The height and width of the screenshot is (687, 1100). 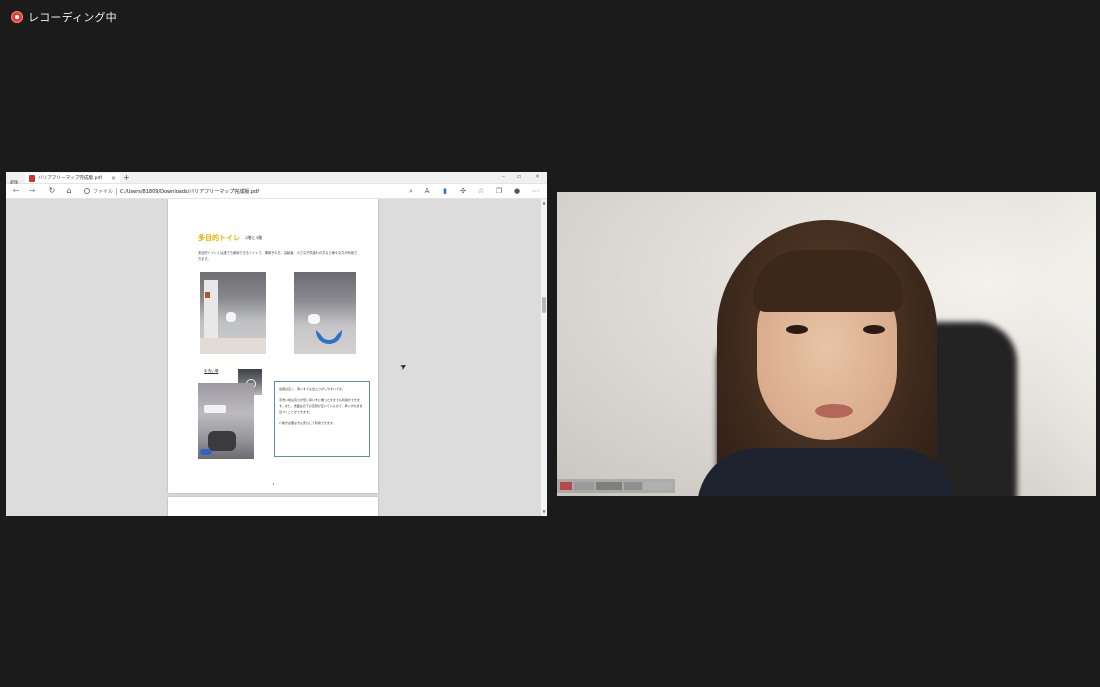 I want to click on description-line-1: 扉幅は広く、車いすでも出入りがしやすいです。, so click(x=312, y=389).